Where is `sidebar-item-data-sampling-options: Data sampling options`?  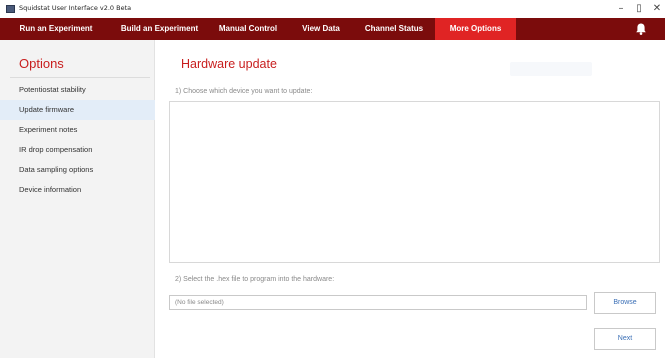
sidebar-item-data-sampling-options: Data sampling options is located at coordinates (77, 170).